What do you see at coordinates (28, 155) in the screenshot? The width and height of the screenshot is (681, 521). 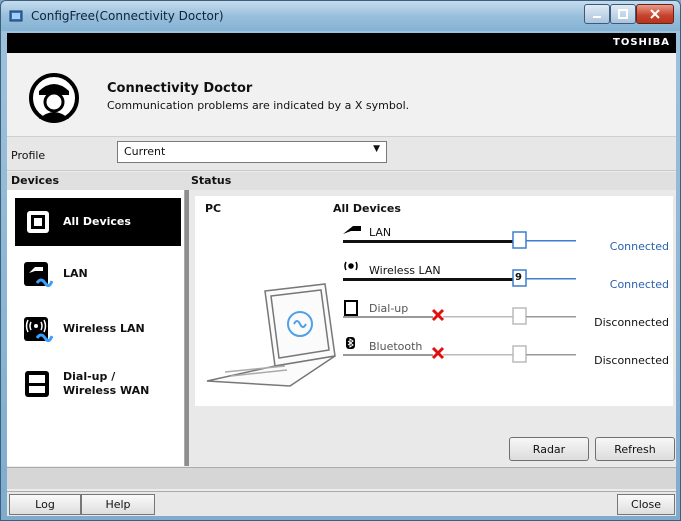 I see `profile-label: Profile` at bounding box center [28, 155].